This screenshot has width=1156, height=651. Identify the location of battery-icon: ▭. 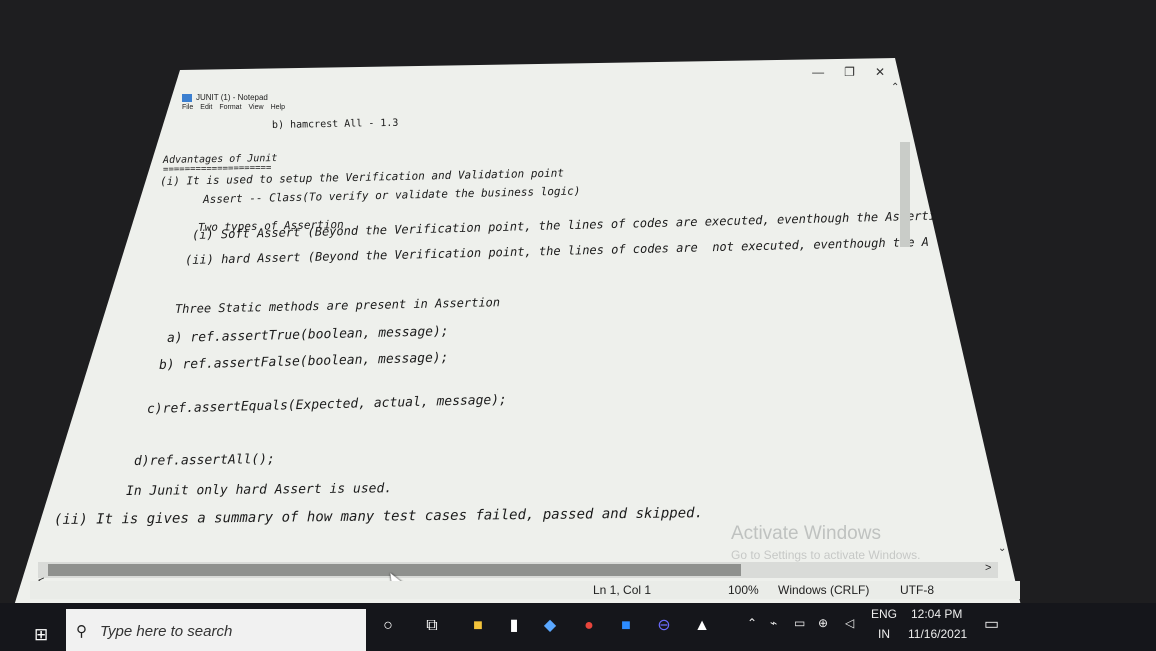
(799, 623).